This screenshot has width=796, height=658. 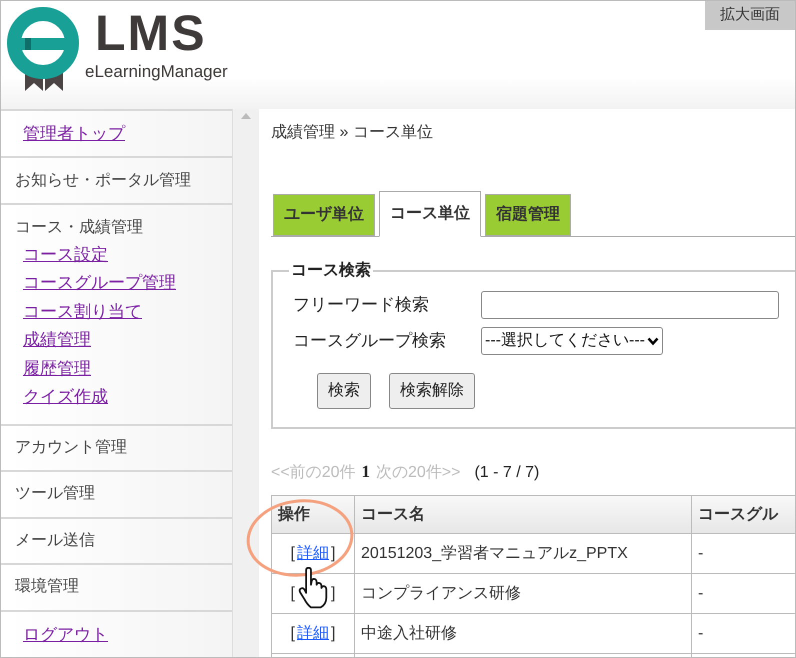 What do you see at coordinates (324, 215) in the screenshot?
I see `tab: ユーザ単位` at bounding box center [324, 215].